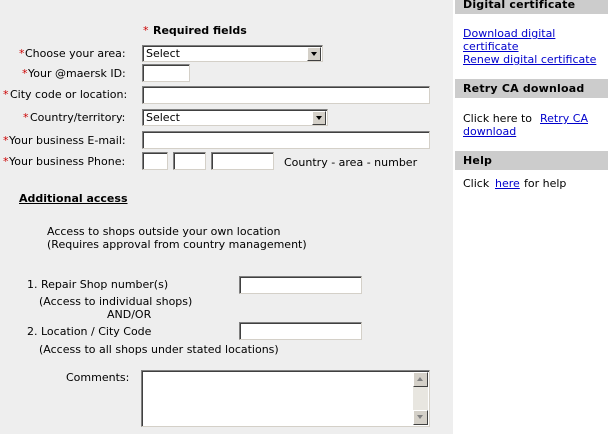 This screenshot has height=434, width=608. I want to click on email-input, so click(286, 140).